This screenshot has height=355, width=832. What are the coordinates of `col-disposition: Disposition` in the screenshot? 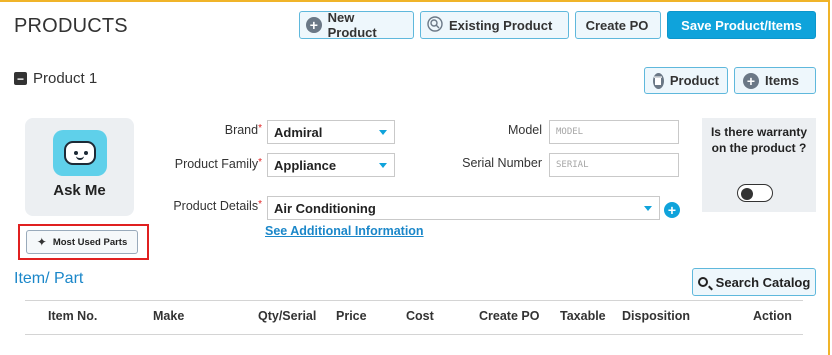 It's located at (656, 316).